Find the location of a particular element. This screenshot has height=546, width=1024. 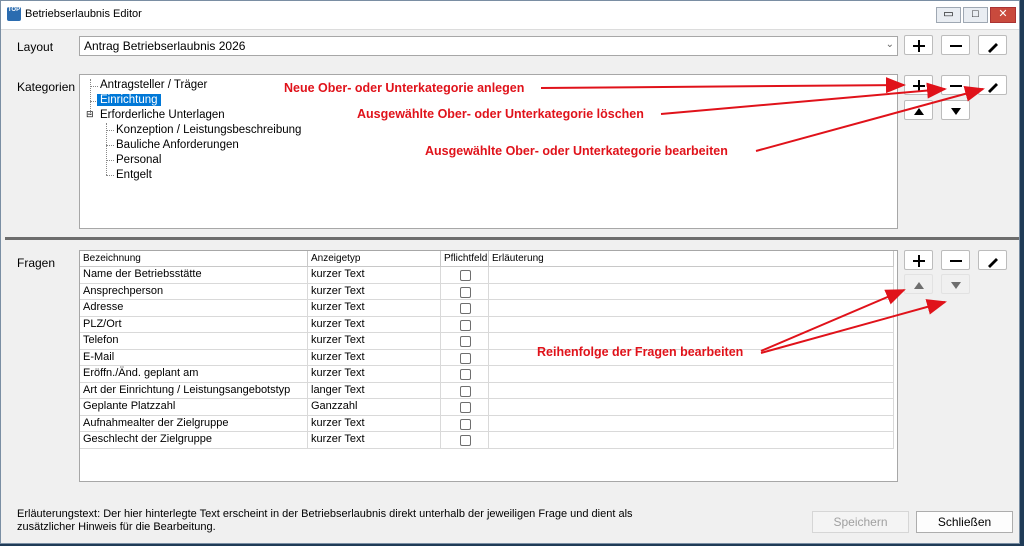

question-add-button is located at coordinates (918, 260).